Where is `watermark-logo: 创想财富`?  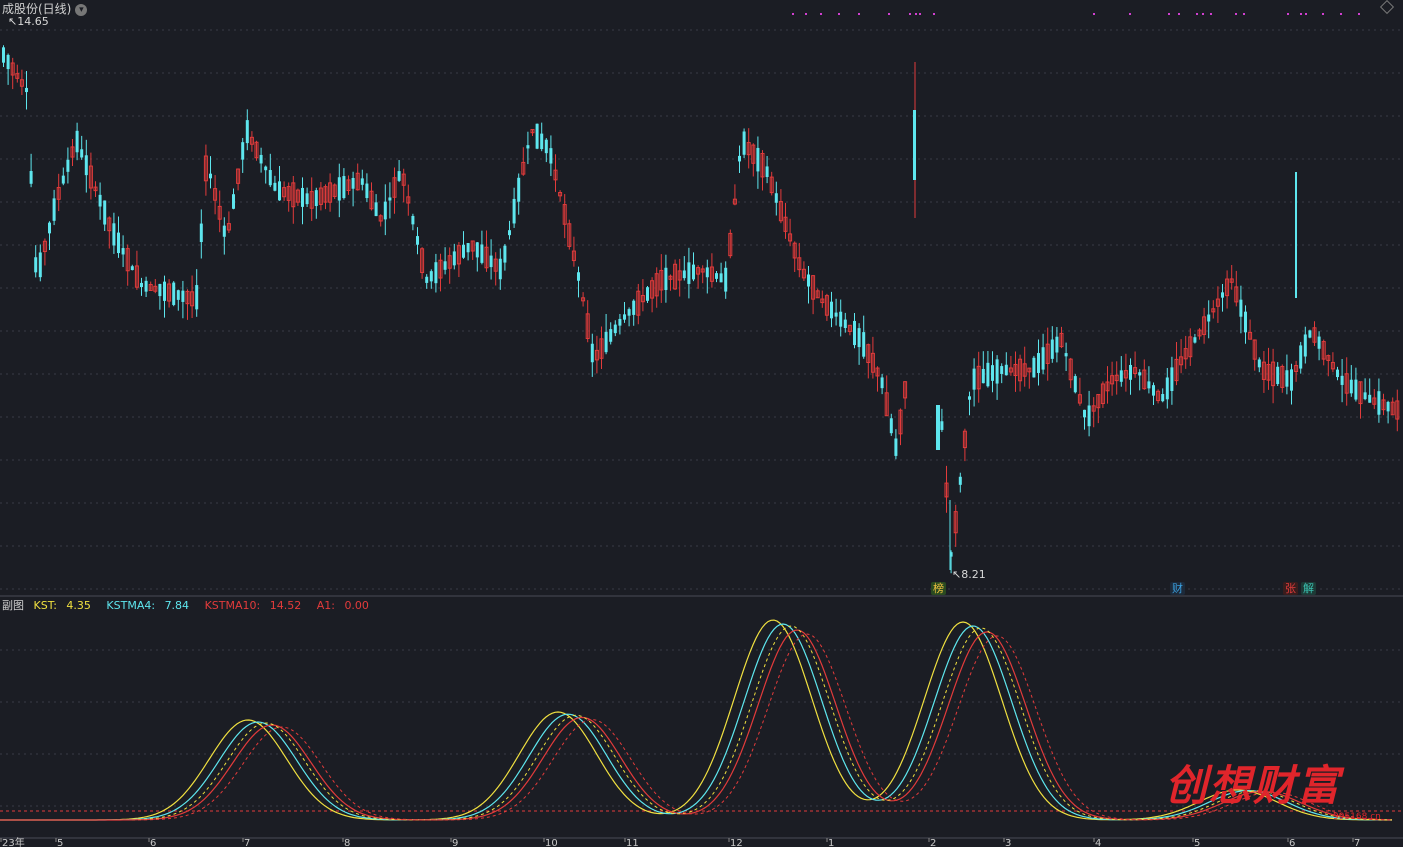 watermark-logo: 创想财富 is located at coordinates (1253, 785).